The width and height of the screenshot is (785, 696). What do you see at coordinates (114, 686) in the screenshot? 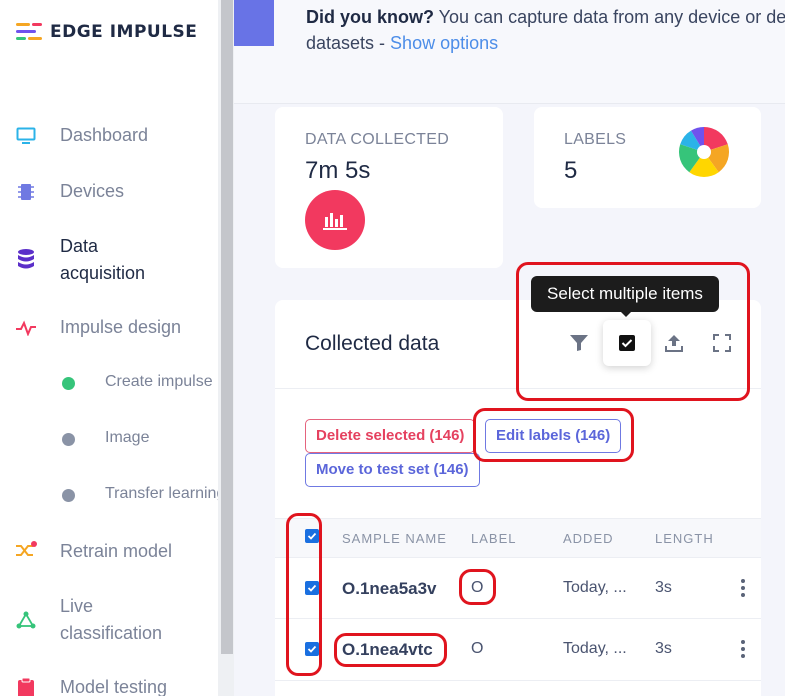
I see `sidebar-item-label: Model testing` at bounding box center [114, 686].